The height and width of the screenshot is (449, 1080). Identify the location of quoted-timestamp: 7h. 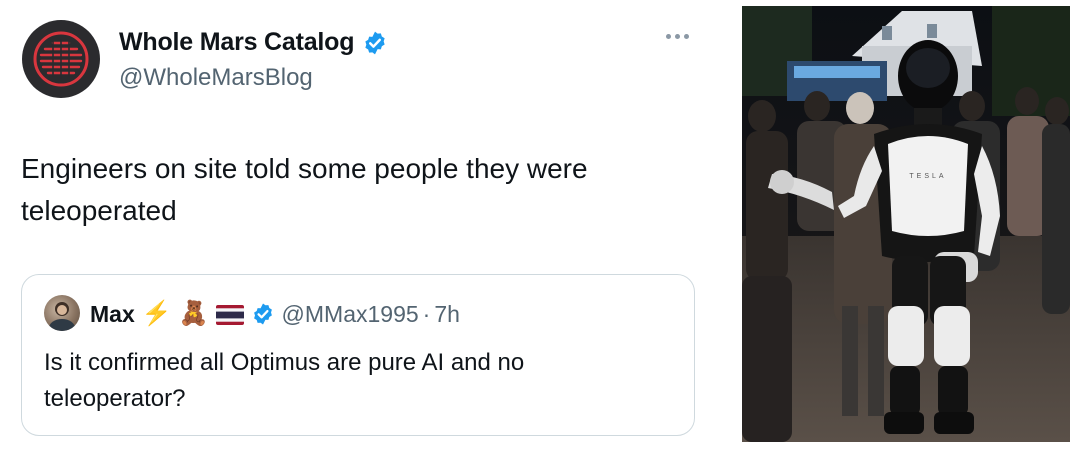
(447, 314).